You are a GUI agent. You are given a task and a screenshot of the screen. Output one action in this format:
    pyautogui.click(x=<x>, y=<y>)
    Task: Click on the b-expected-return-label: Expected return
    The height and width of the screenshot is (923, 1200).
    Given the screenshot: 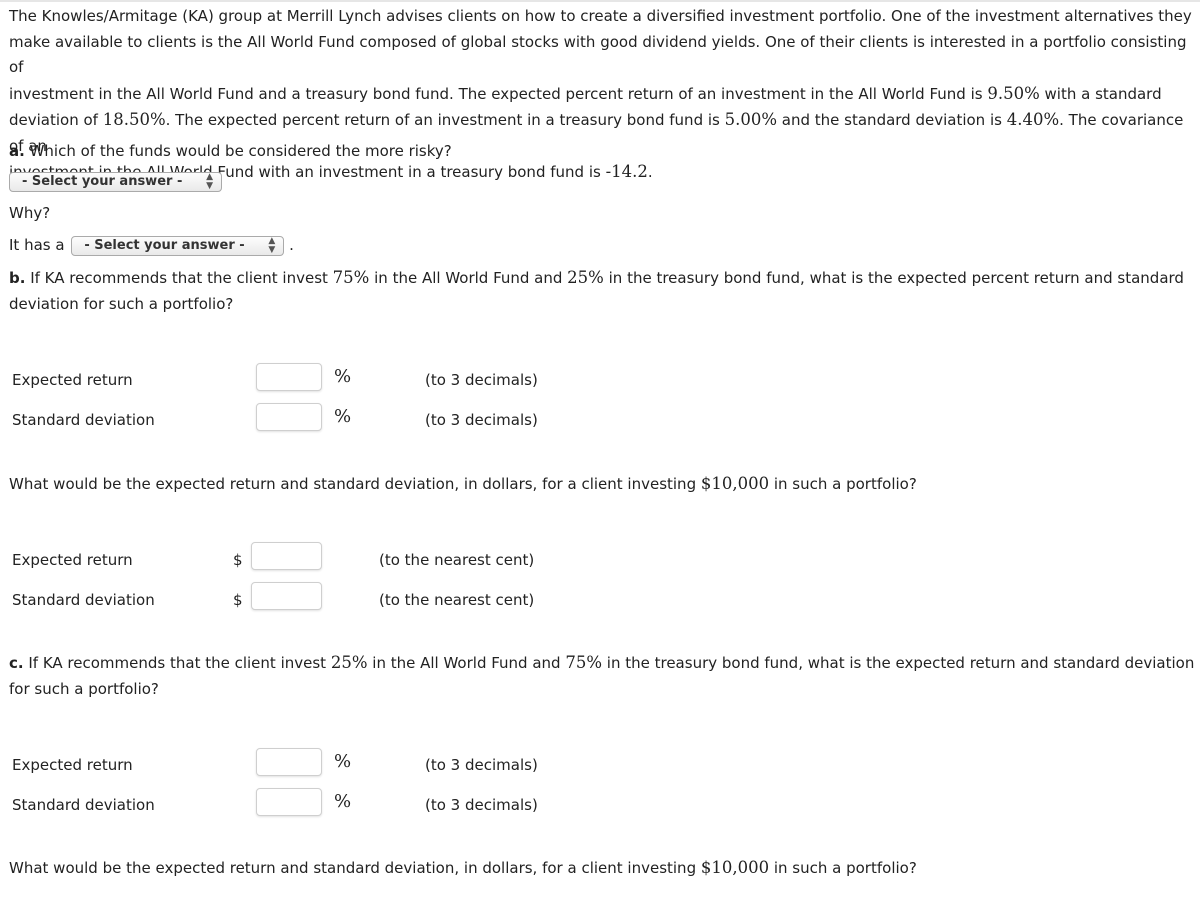 What is the action you would take?
    pyautogui.click(x=72, y=380)
    